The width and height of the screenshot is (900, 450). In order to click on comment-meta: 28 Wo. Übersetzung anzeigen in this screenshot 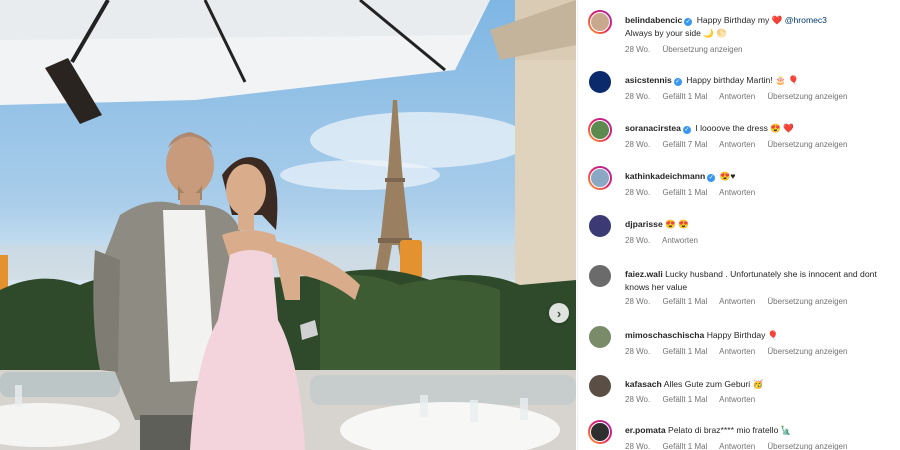, I will do `click(689, 49)`.